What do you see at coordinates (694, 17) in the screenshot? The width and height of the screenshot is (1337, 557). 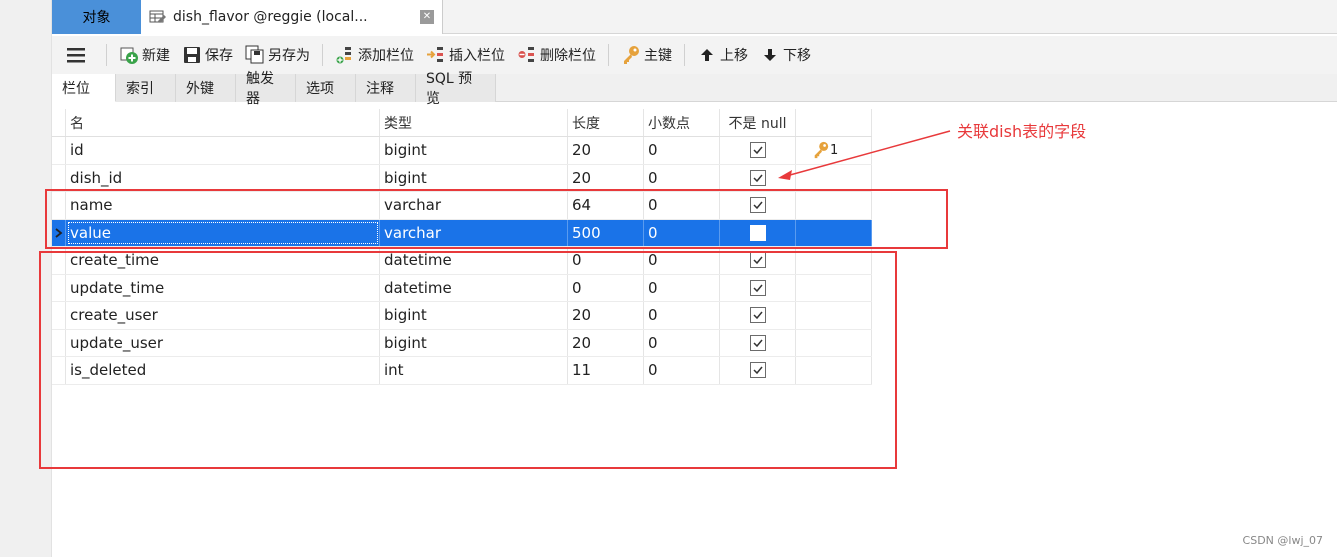 I see `tab-strip: 对象 dish_flavor @reggie (local... ✕` at bounding box center [694, 17].